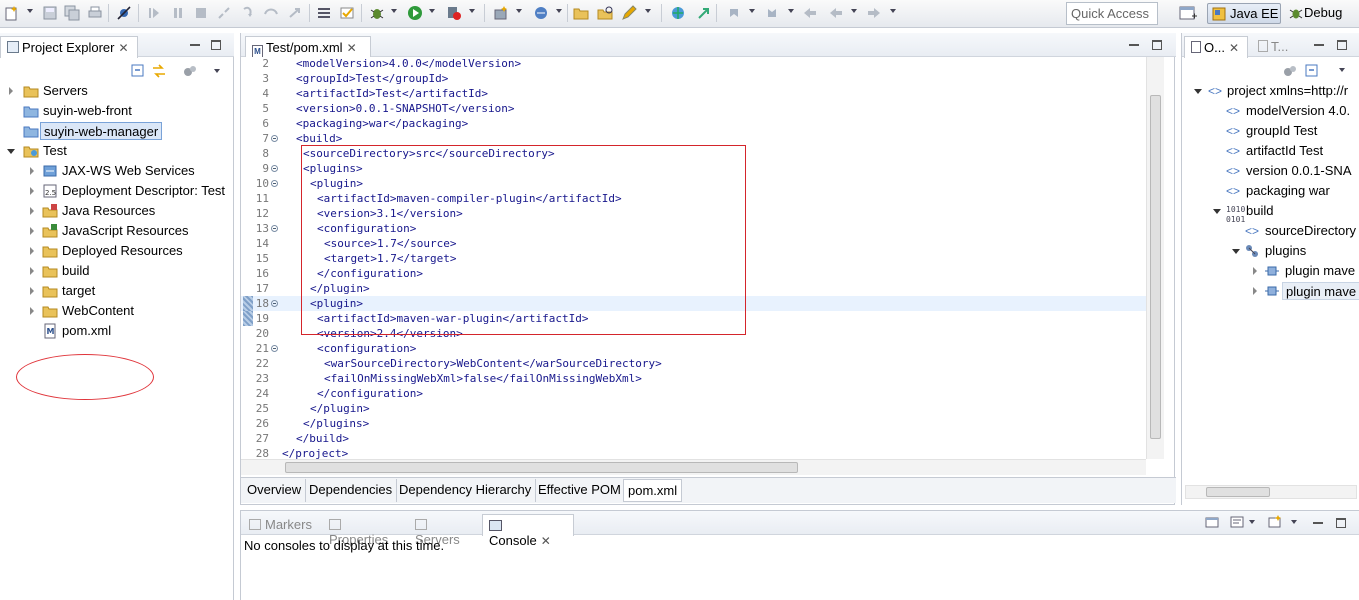 The height and width of the screenshot is (600, 1359). I want to click on suspend-icon, so click(178, 13).